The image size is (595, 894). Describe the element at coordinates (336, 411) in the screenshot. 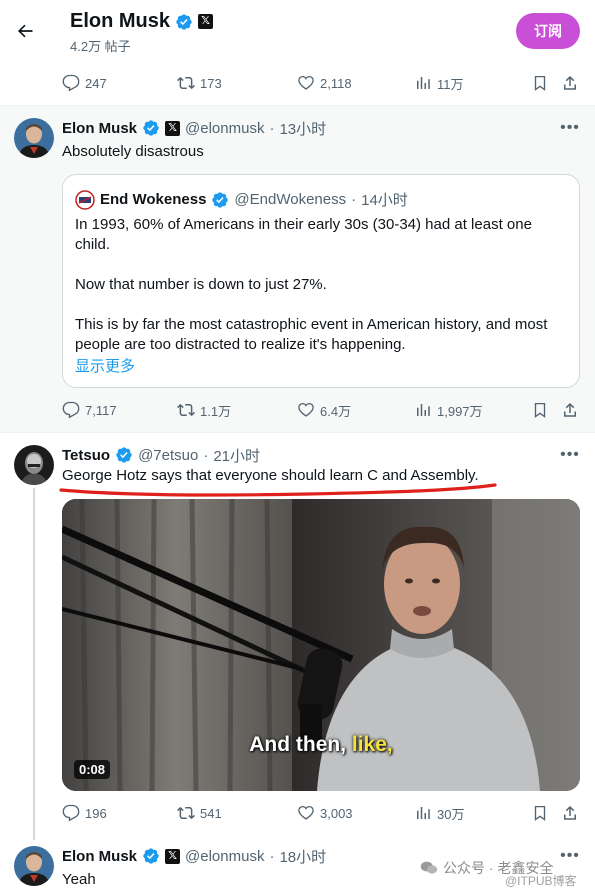

I see `like-count: 6.4万` at that location.